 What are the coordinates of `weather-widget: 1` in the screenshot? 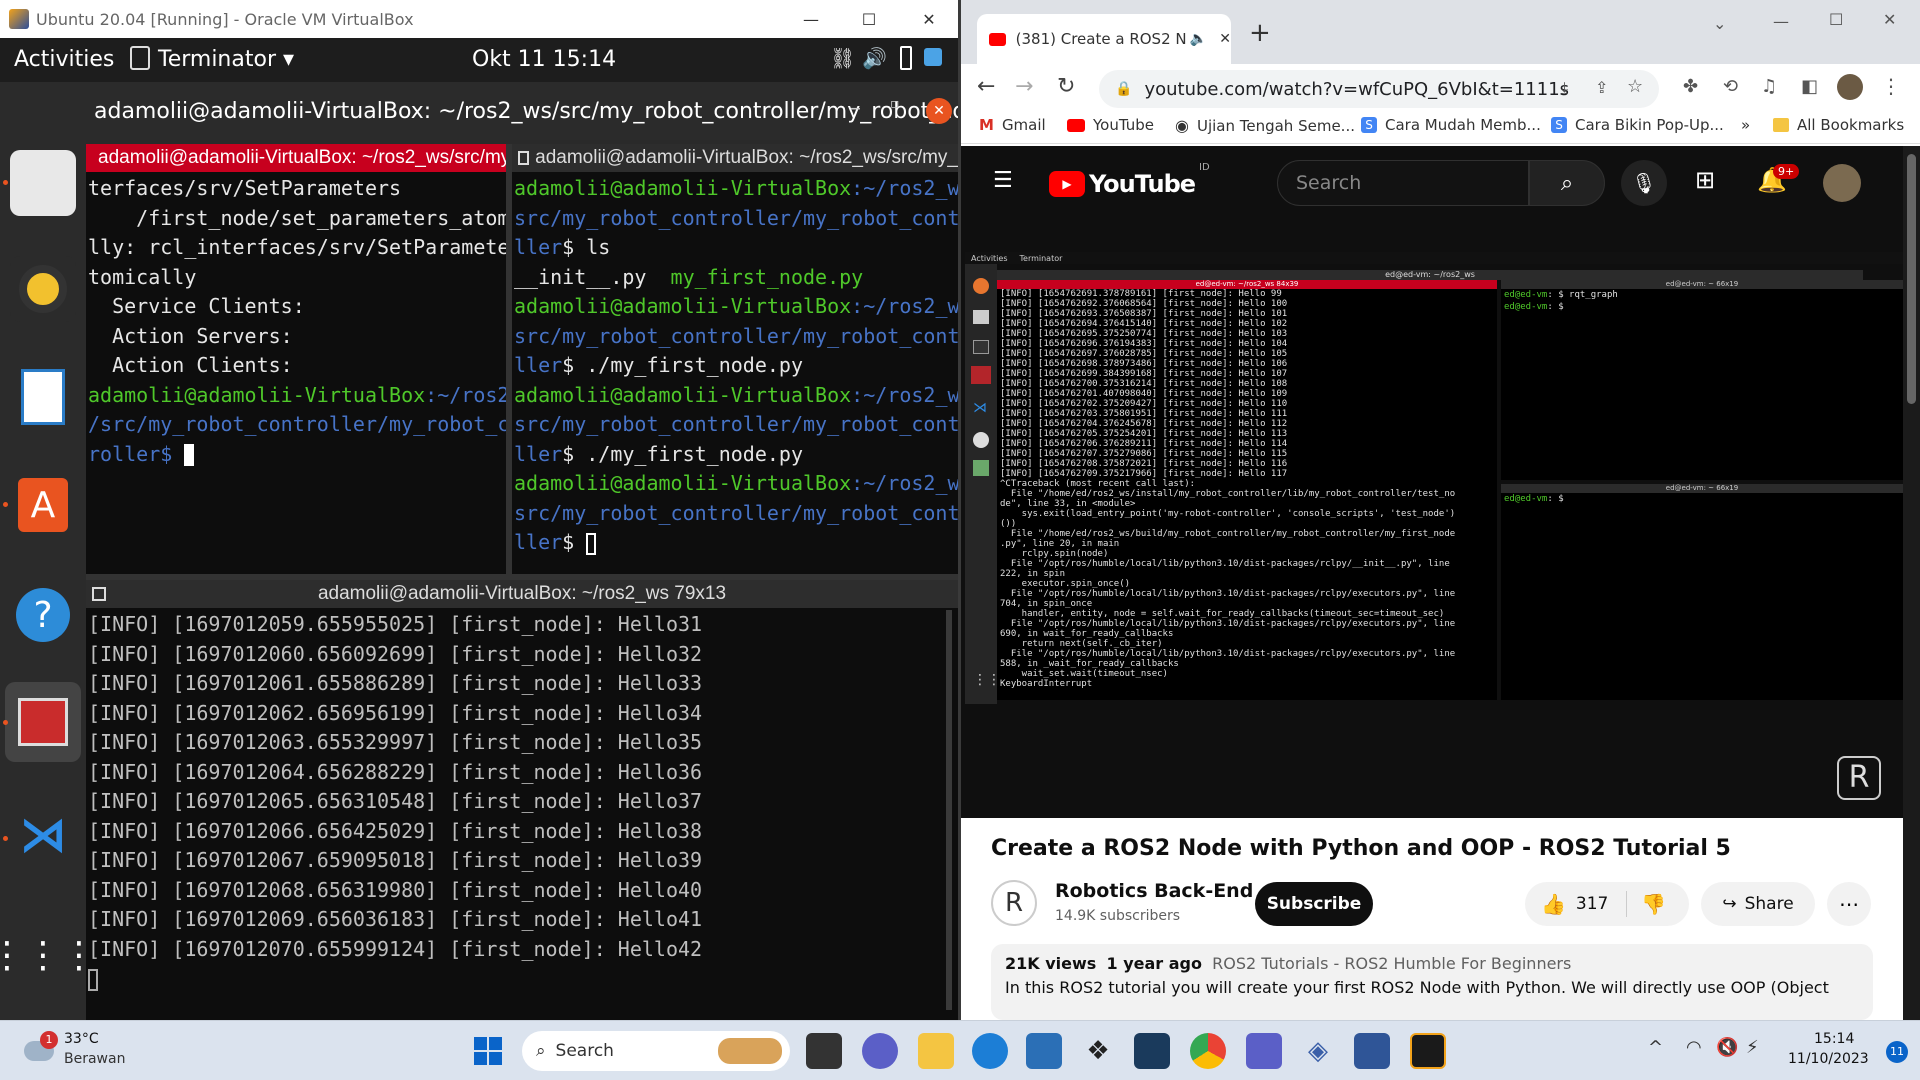 It's located at (38, 1051).